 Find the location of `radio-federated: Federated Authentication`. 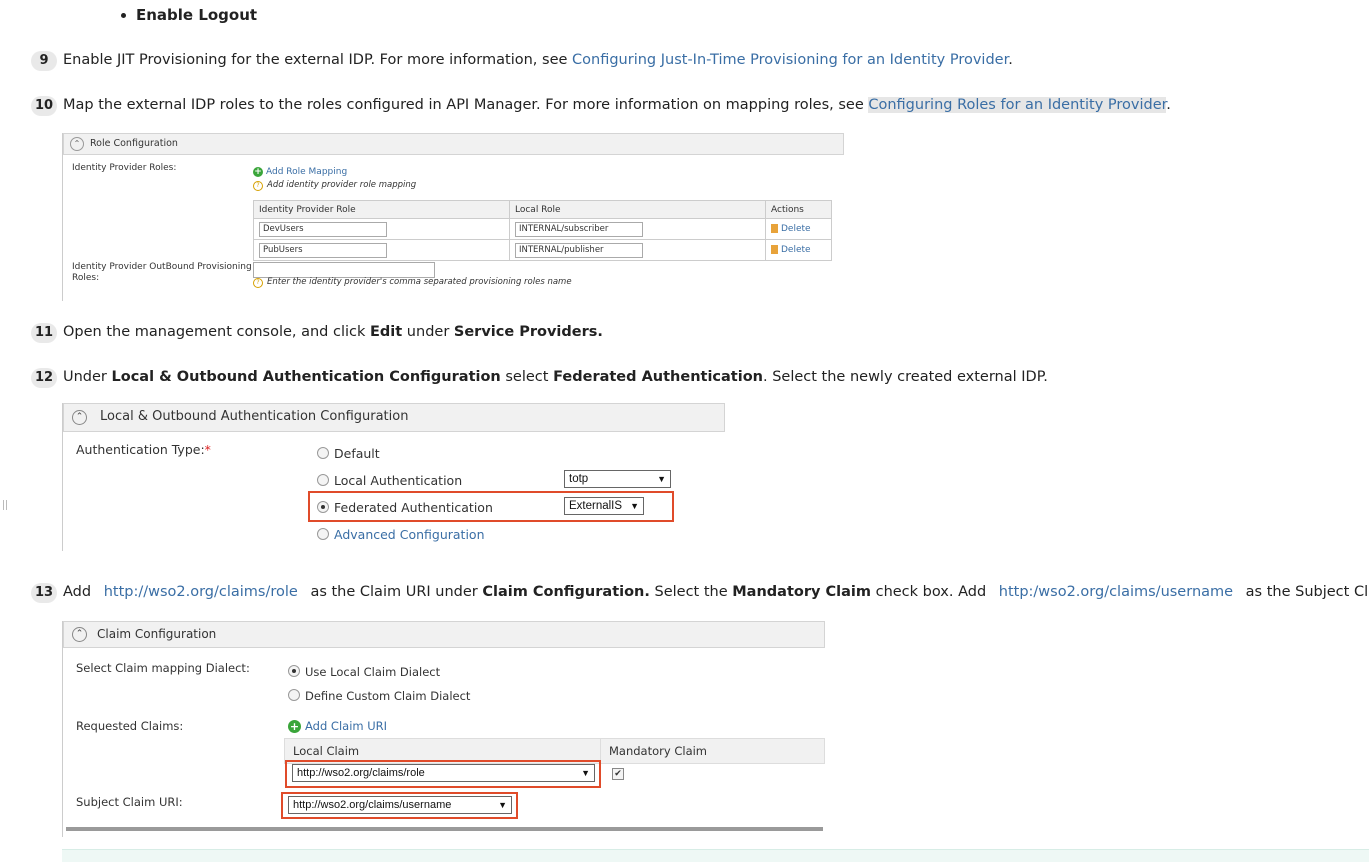

radio-federated: Federated Authentication is located at coordinates (405, 507).